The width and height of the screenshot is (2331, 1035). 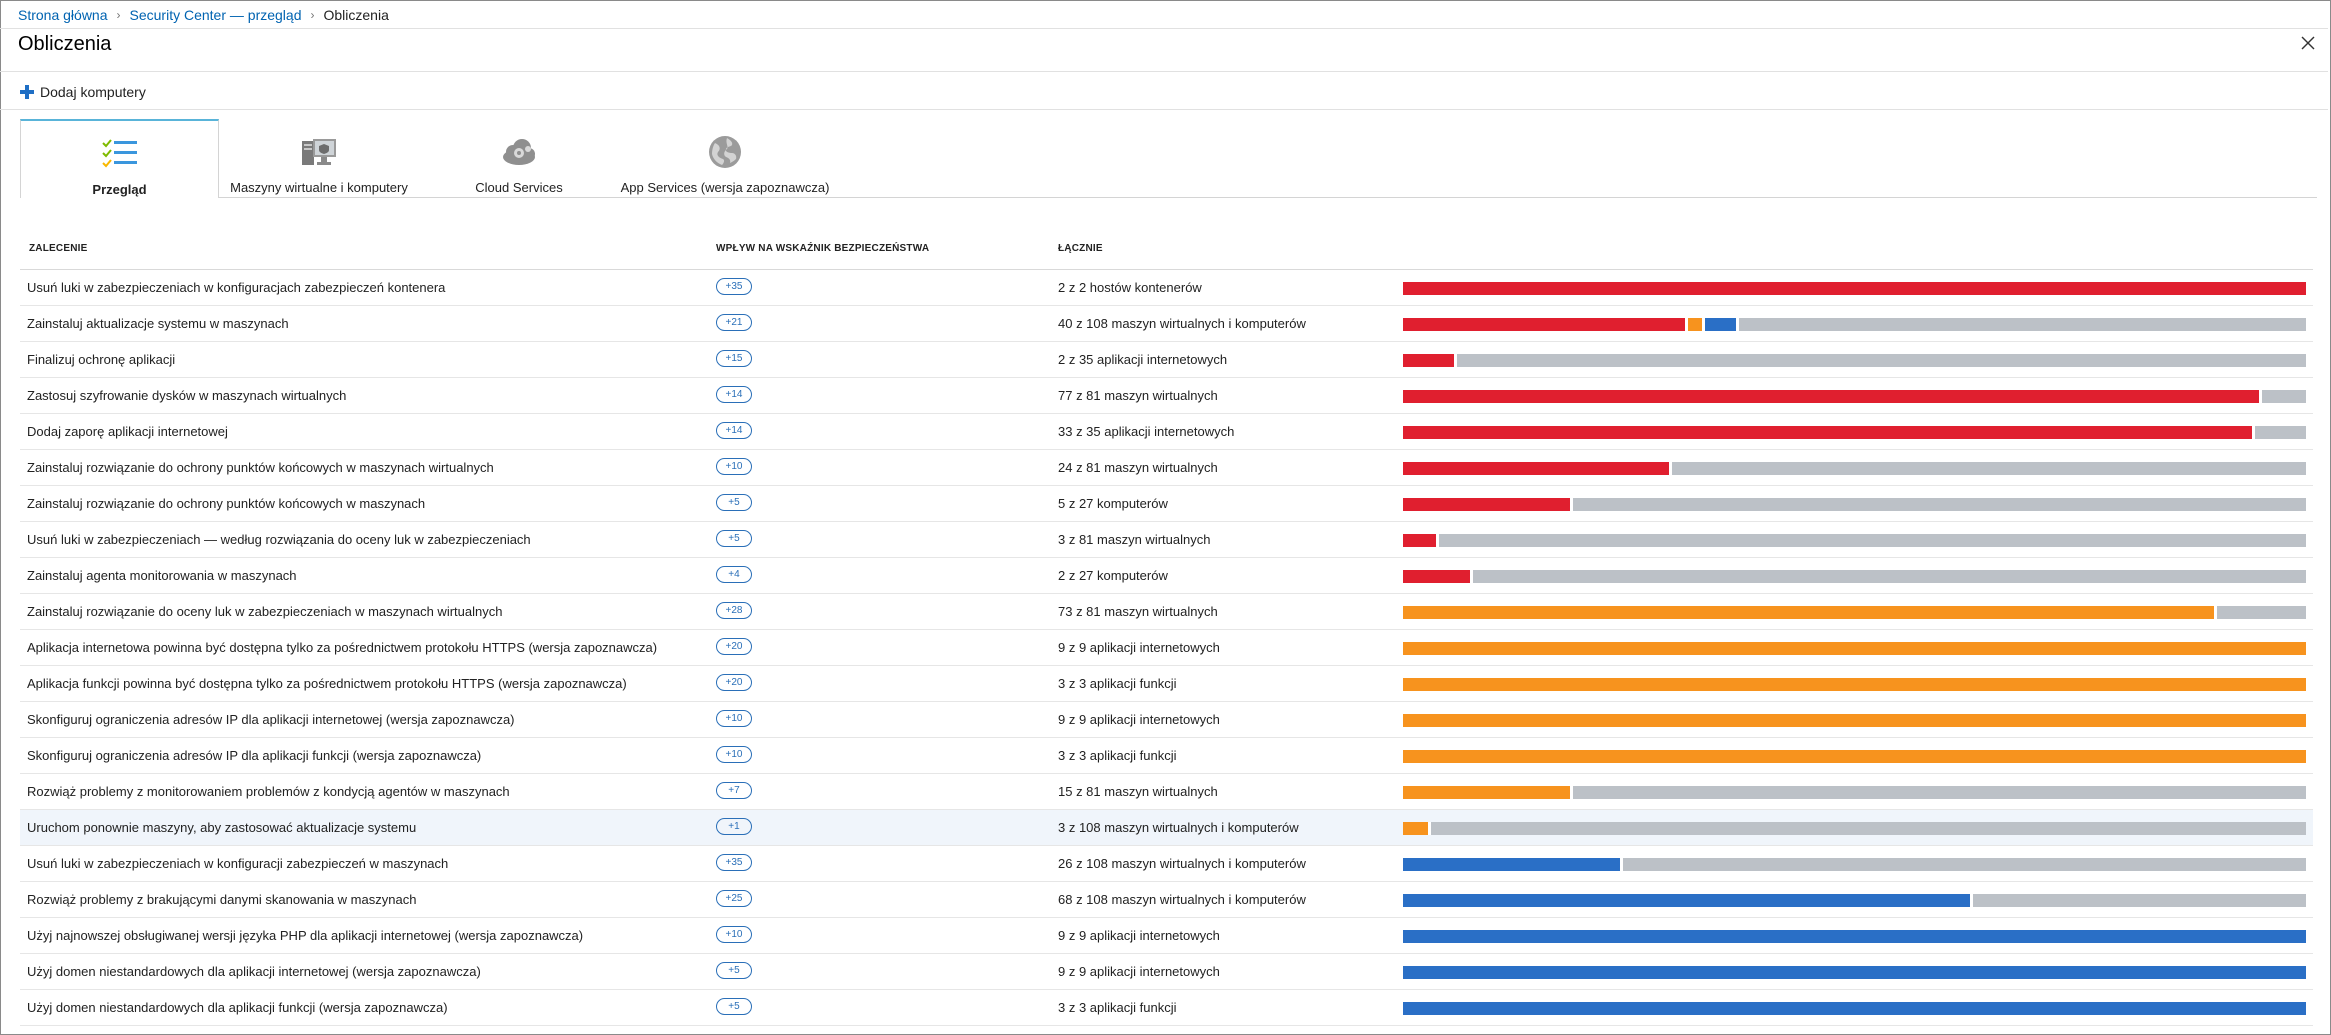 What do you see at coordinates (2308, 43) in the screenshot?
I see `close-button` at bounding box center [2308, 43].